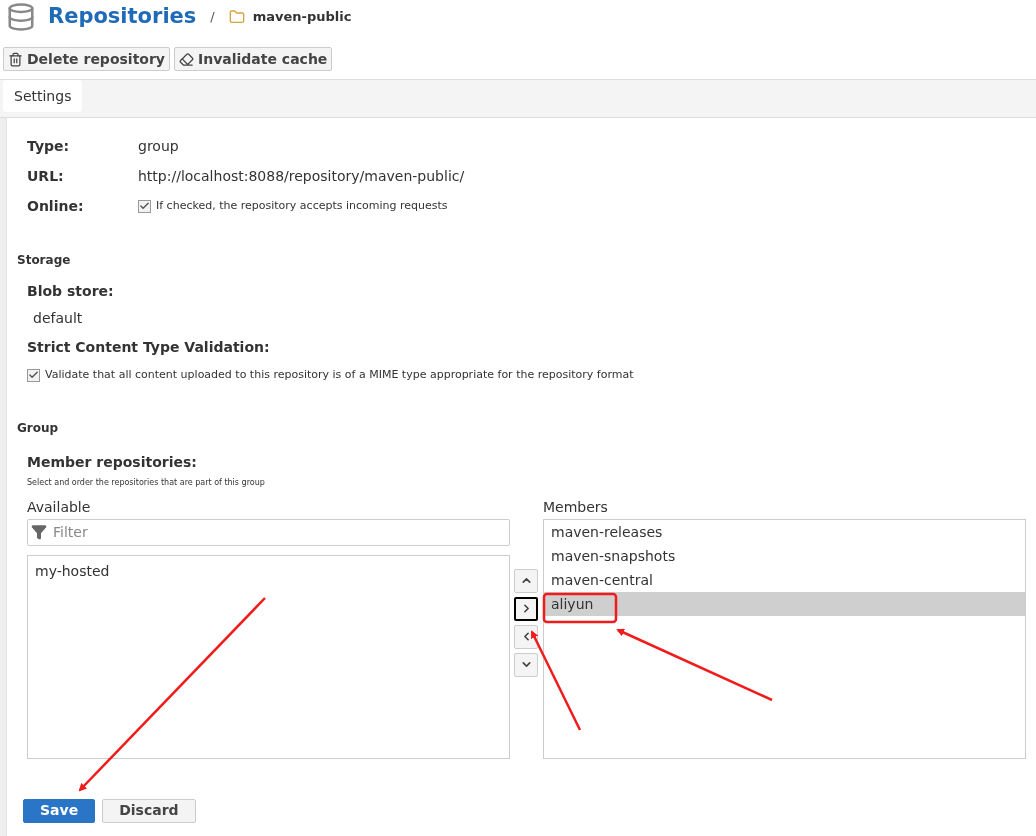 This screenshot has height=836, width=1036. I want to click on settings-tab: Settings, so click(43, 96).